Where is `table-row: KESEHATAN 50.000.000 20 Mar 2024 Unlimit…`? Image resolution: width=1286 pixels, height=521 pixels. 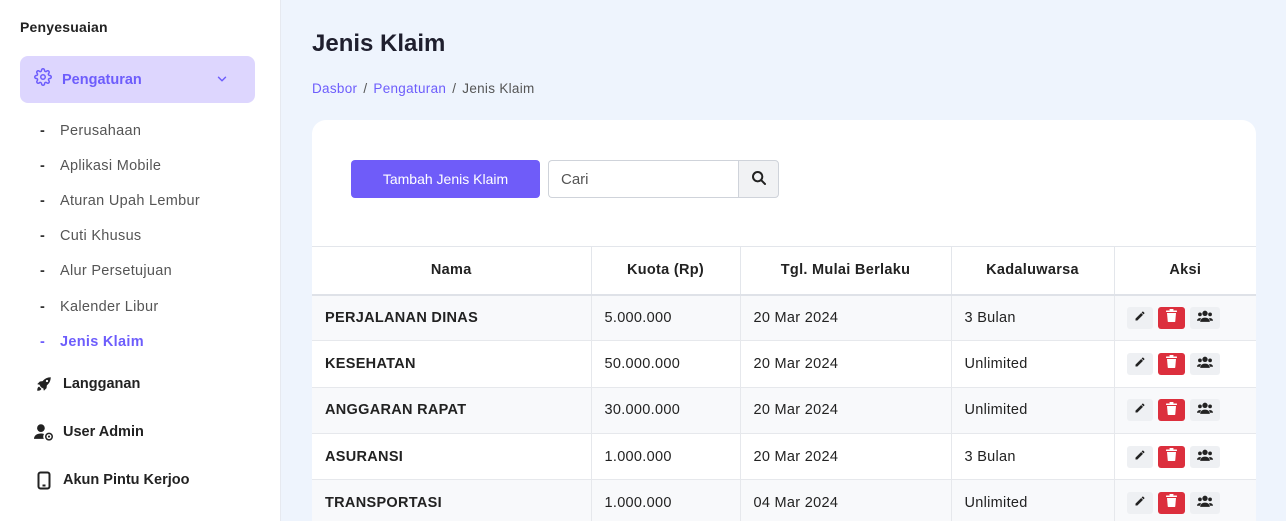 table-row: KESEHATAN 50.000.000 20 Mar 2024 Unlimit… is located at coordinates (784, 364).